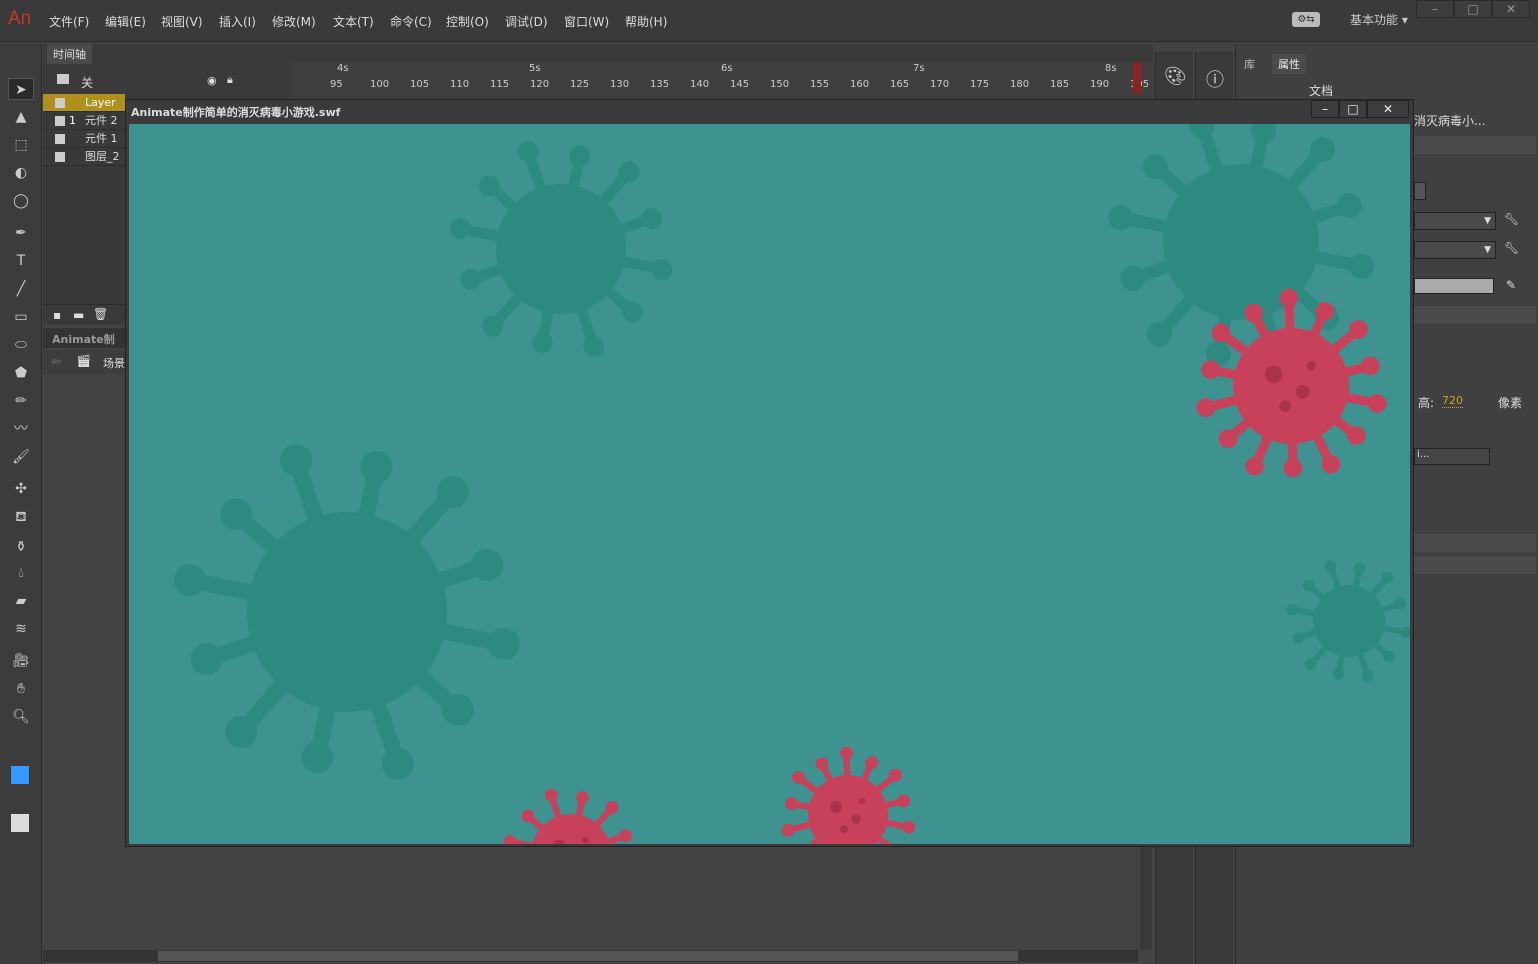  What do you see at coordinates (57, 315) in the screenshot?
I see `new-layer-icon: ▪` at bounding box center [57, 315].